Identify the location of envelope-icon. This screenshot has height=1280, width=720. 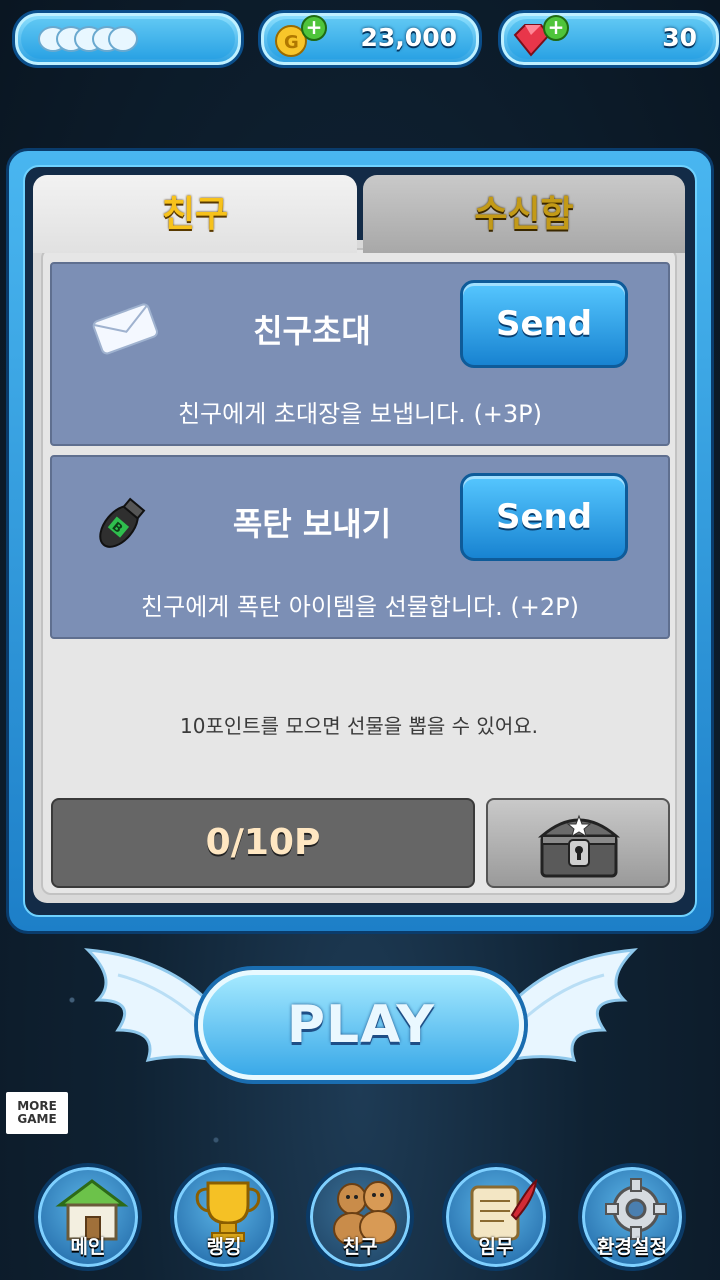
(125, 329).